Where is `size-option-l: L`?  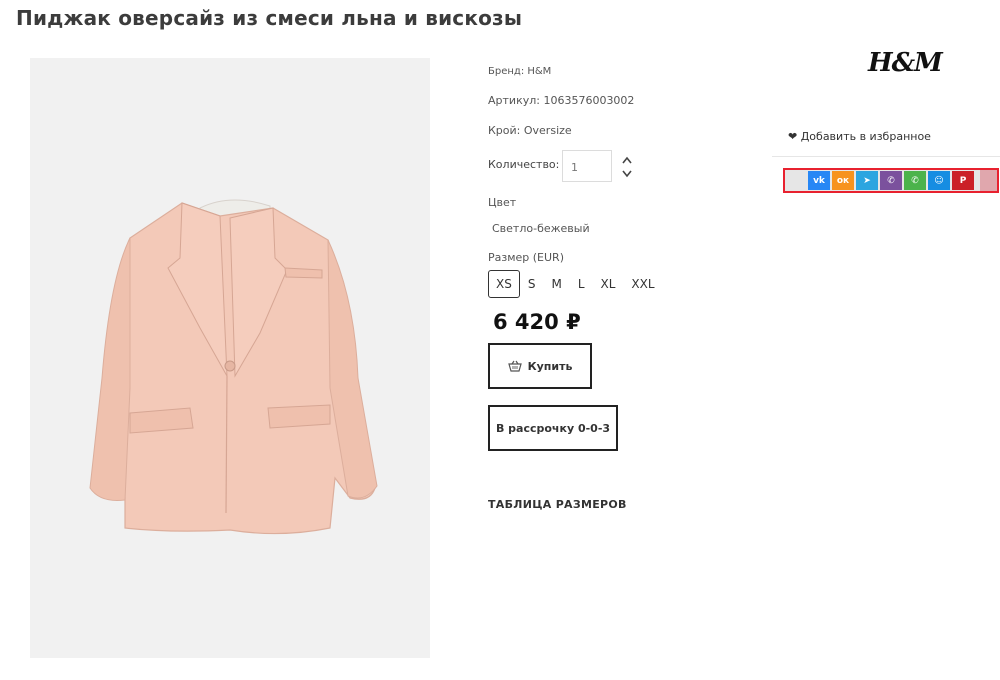
size-option-l: L is located at coordinates (581, 284).